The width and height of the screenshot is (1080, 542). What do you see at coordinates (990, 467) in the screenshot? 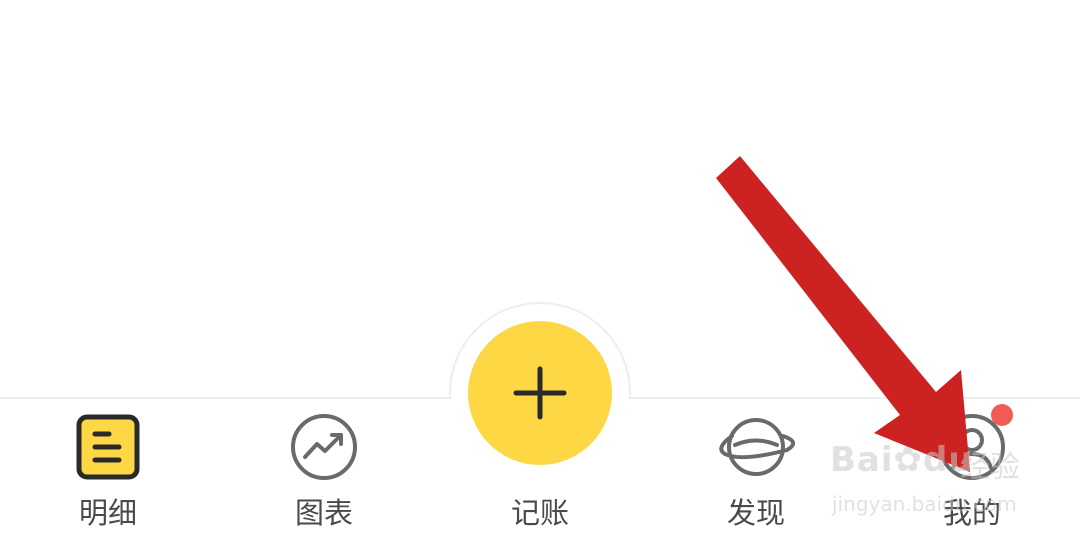
I see `watermark-cn: 经验` at bounding box center [990, 467].